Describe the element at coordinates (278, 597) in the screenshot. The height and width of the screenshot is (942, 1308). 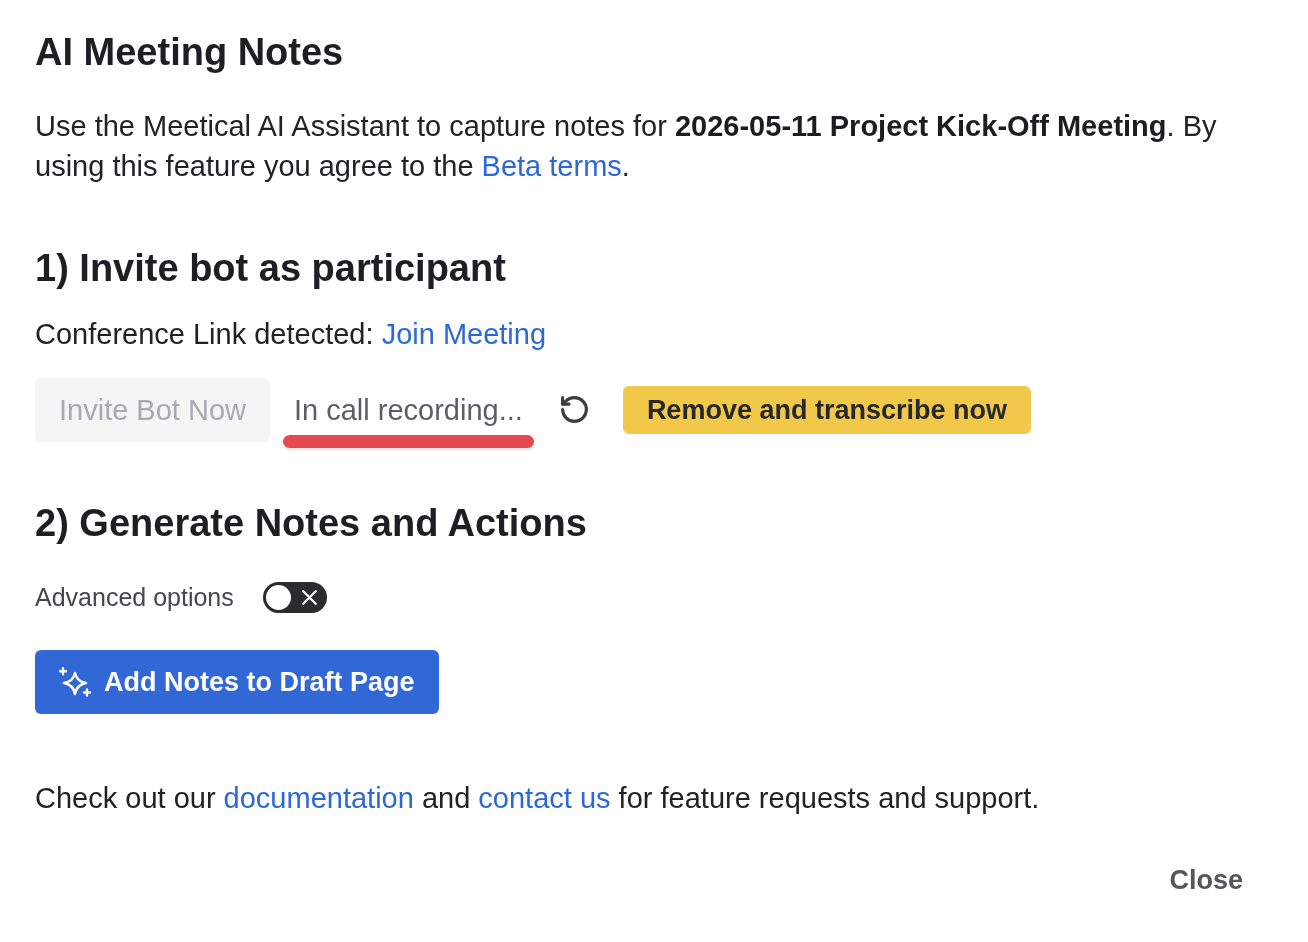
I see `toggle-knob` at that location.